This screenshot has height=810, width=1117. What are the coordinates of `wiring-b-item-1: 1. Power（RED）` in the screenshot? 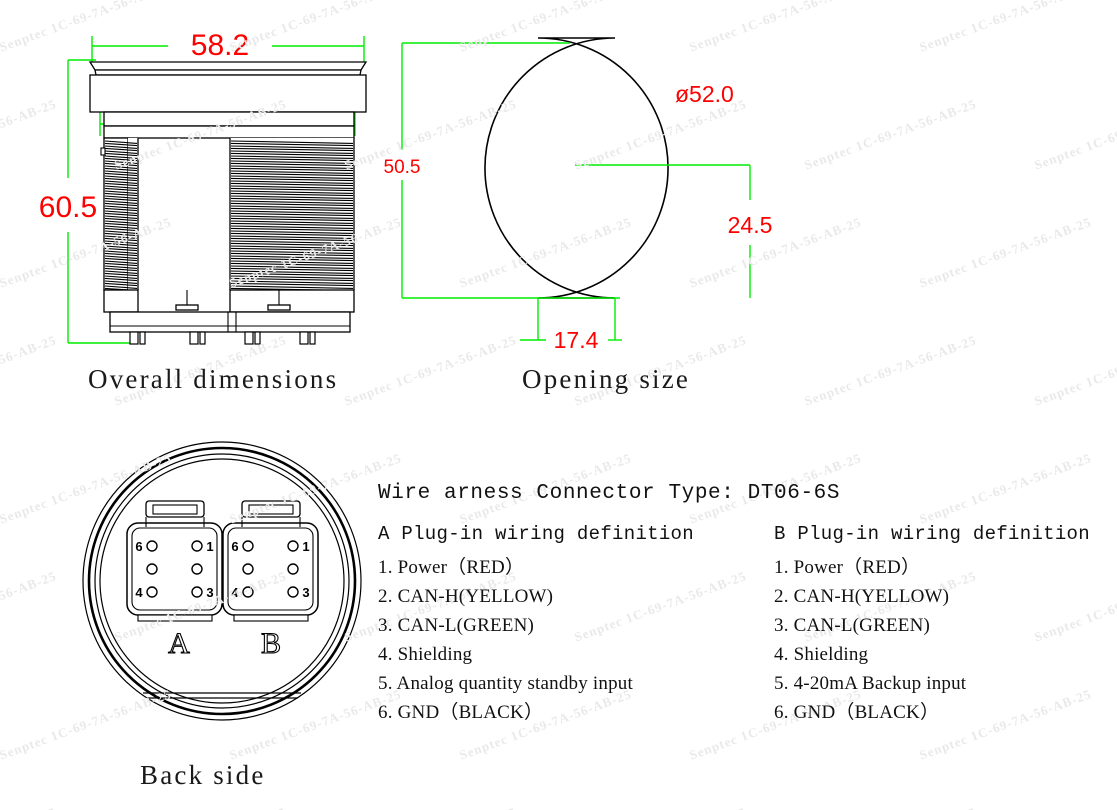 It's located at (847, 567).